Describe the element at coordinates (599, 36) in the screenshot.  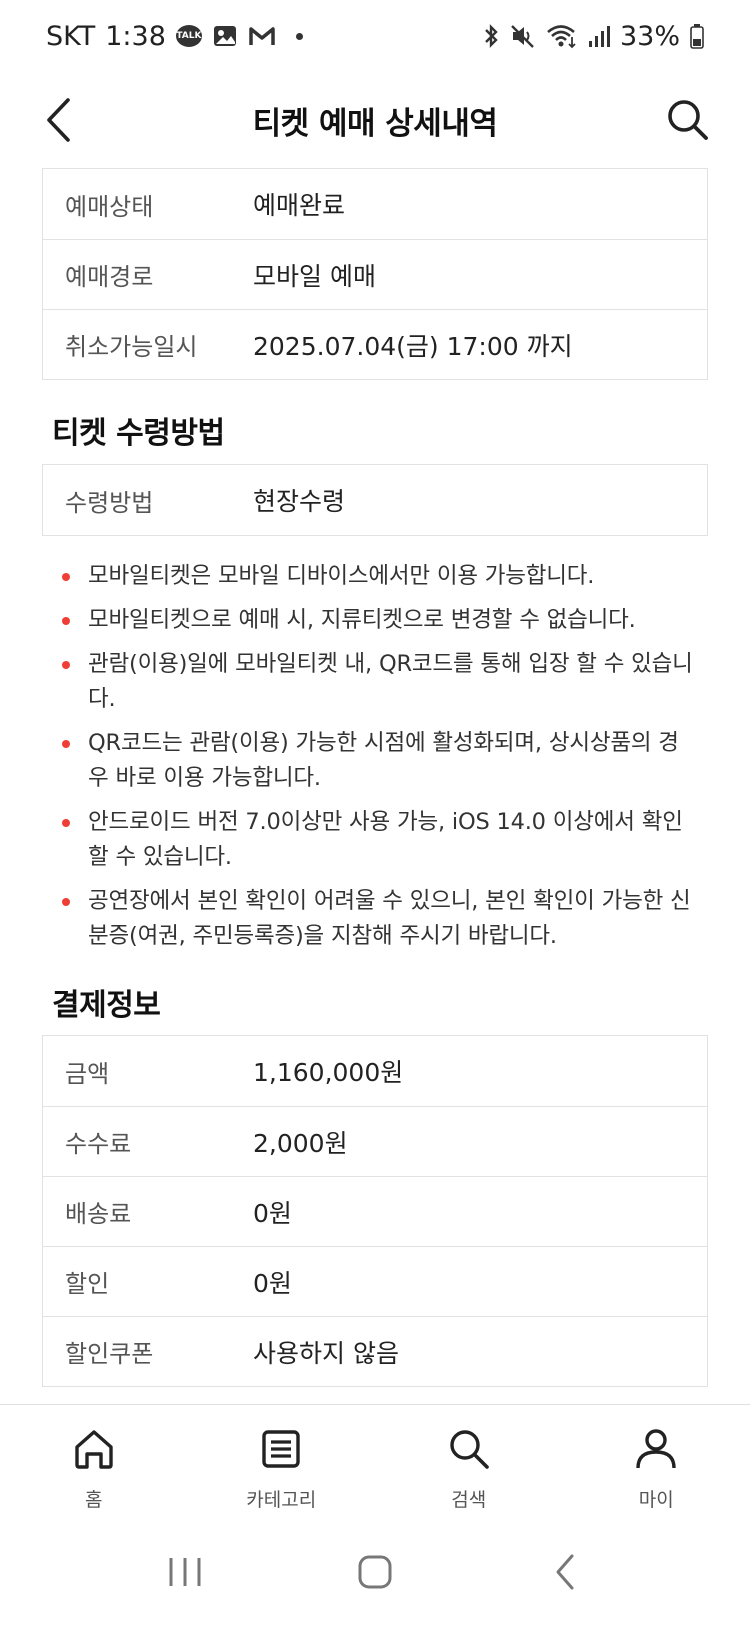
I see `signal-icon` at that location.